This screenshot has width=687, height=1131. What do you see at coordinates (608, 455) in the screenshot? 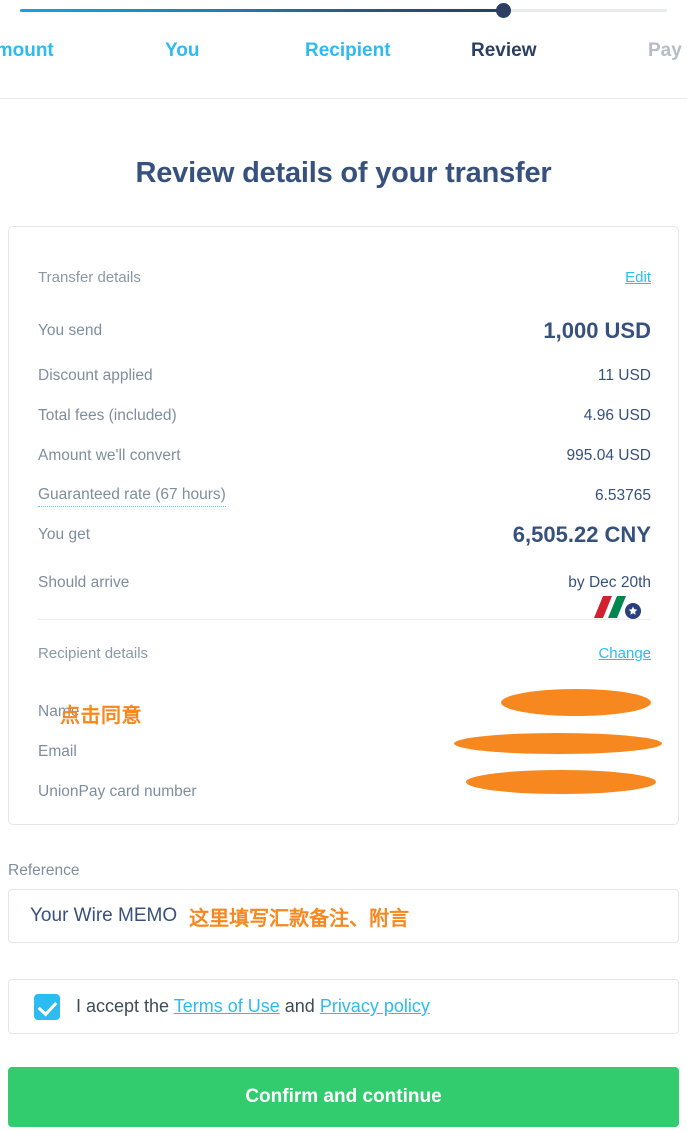
I see `row-value: 995.04 USD` at bounding box center [608, 455].